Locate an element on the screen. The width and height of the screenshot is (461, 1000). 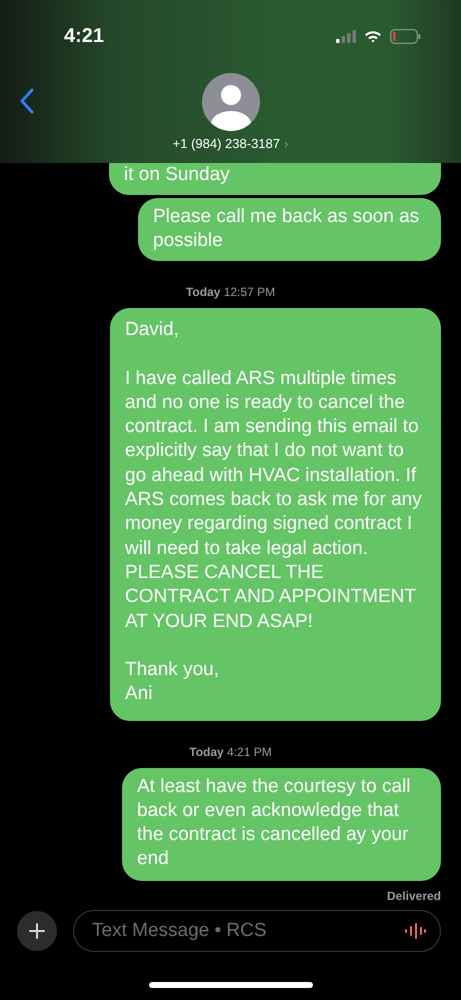
battery-icon is located at coordinates (405, 36).